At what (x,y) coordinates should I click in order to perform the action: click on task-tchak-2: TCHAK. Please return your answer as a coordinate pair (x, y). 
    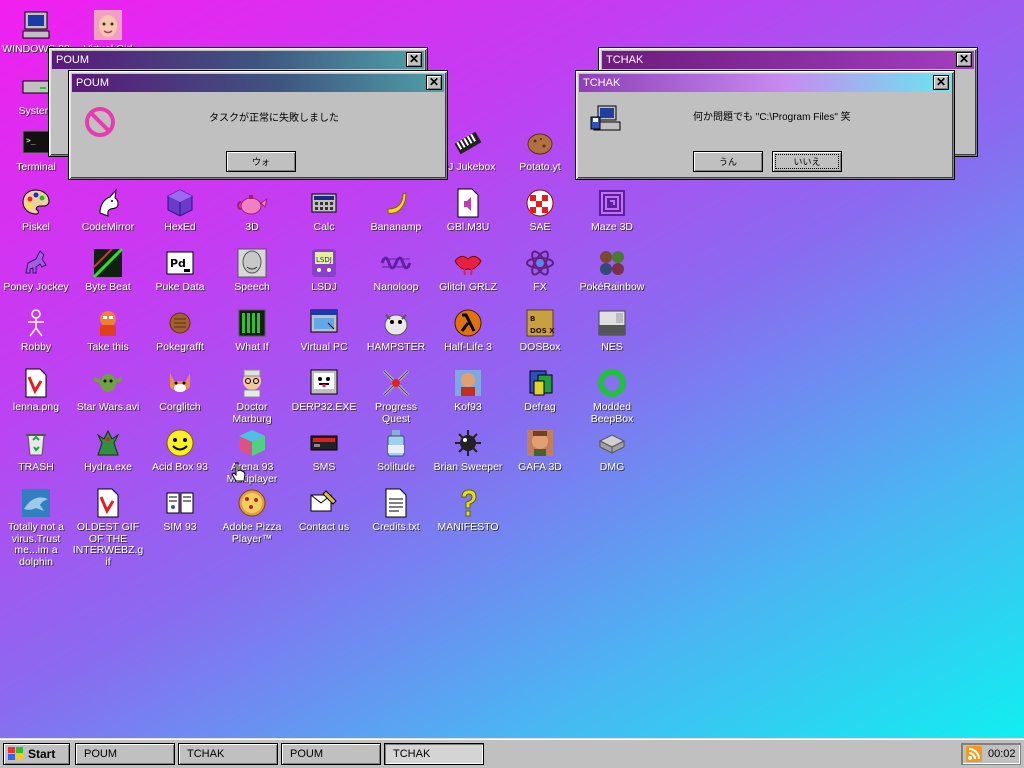
    Looking at the image, I should click on (434, 754).